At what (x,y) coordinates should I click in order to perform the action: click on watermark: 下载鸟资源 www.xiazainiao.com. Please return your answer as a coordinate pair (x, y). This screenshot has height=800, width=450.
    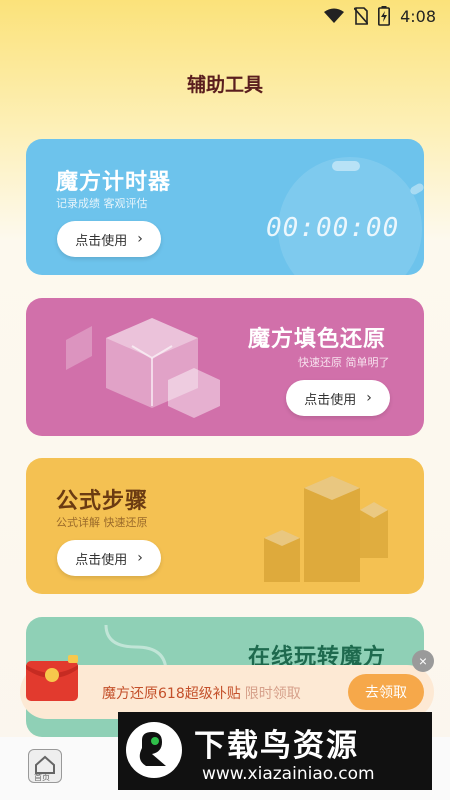
    Looking at the image, I should click on (275, 751).